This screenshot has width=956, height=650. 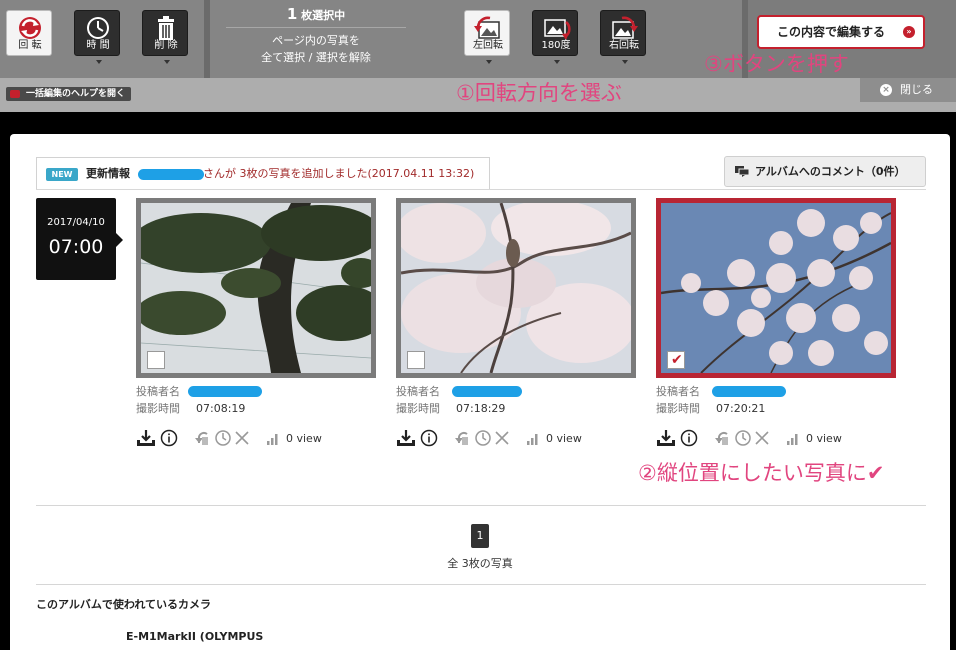 What do you see at coordinates (886, 90) in the screenshot?
I see `close-icon: ×` at bounding box center [886, 90].